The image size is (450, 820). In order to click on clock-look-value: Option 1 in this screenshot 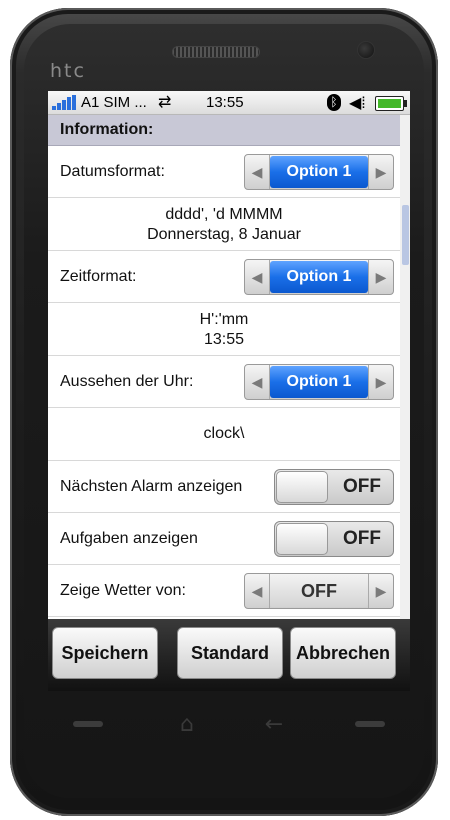, I will do `click(319, 382)`.